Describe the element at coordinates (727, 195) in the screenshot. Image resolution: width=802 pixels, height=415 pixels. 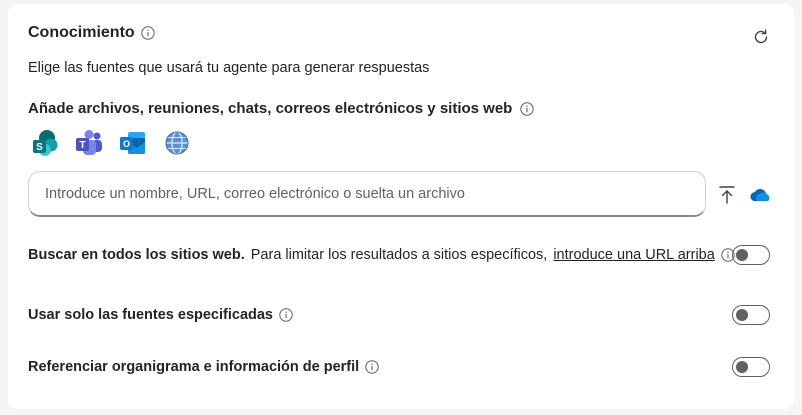
I see `upload-icon` at that location.